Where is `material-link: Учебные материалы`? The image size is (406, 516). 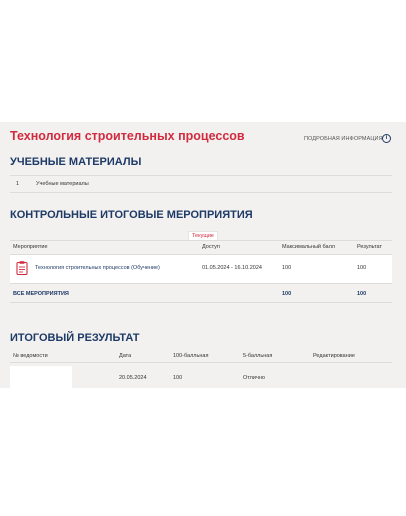
material-link: Учебные материалы is located at coordinates (62, 184).